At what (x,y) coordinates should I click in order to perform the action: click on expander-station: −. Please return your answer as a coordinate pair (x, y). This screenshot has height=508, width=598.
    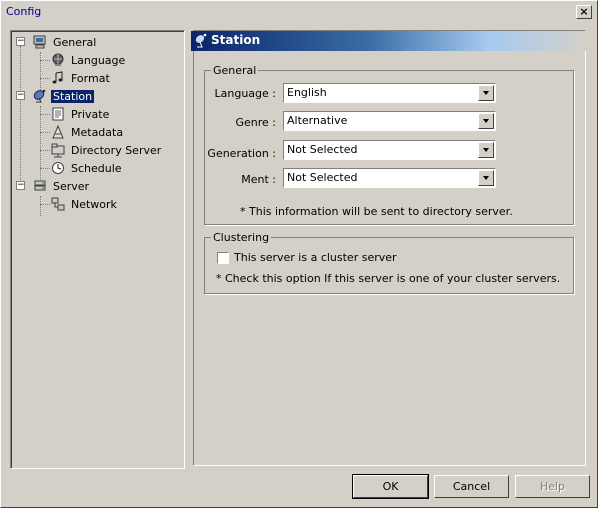
    Looking at the image, I should click on (20, 95).